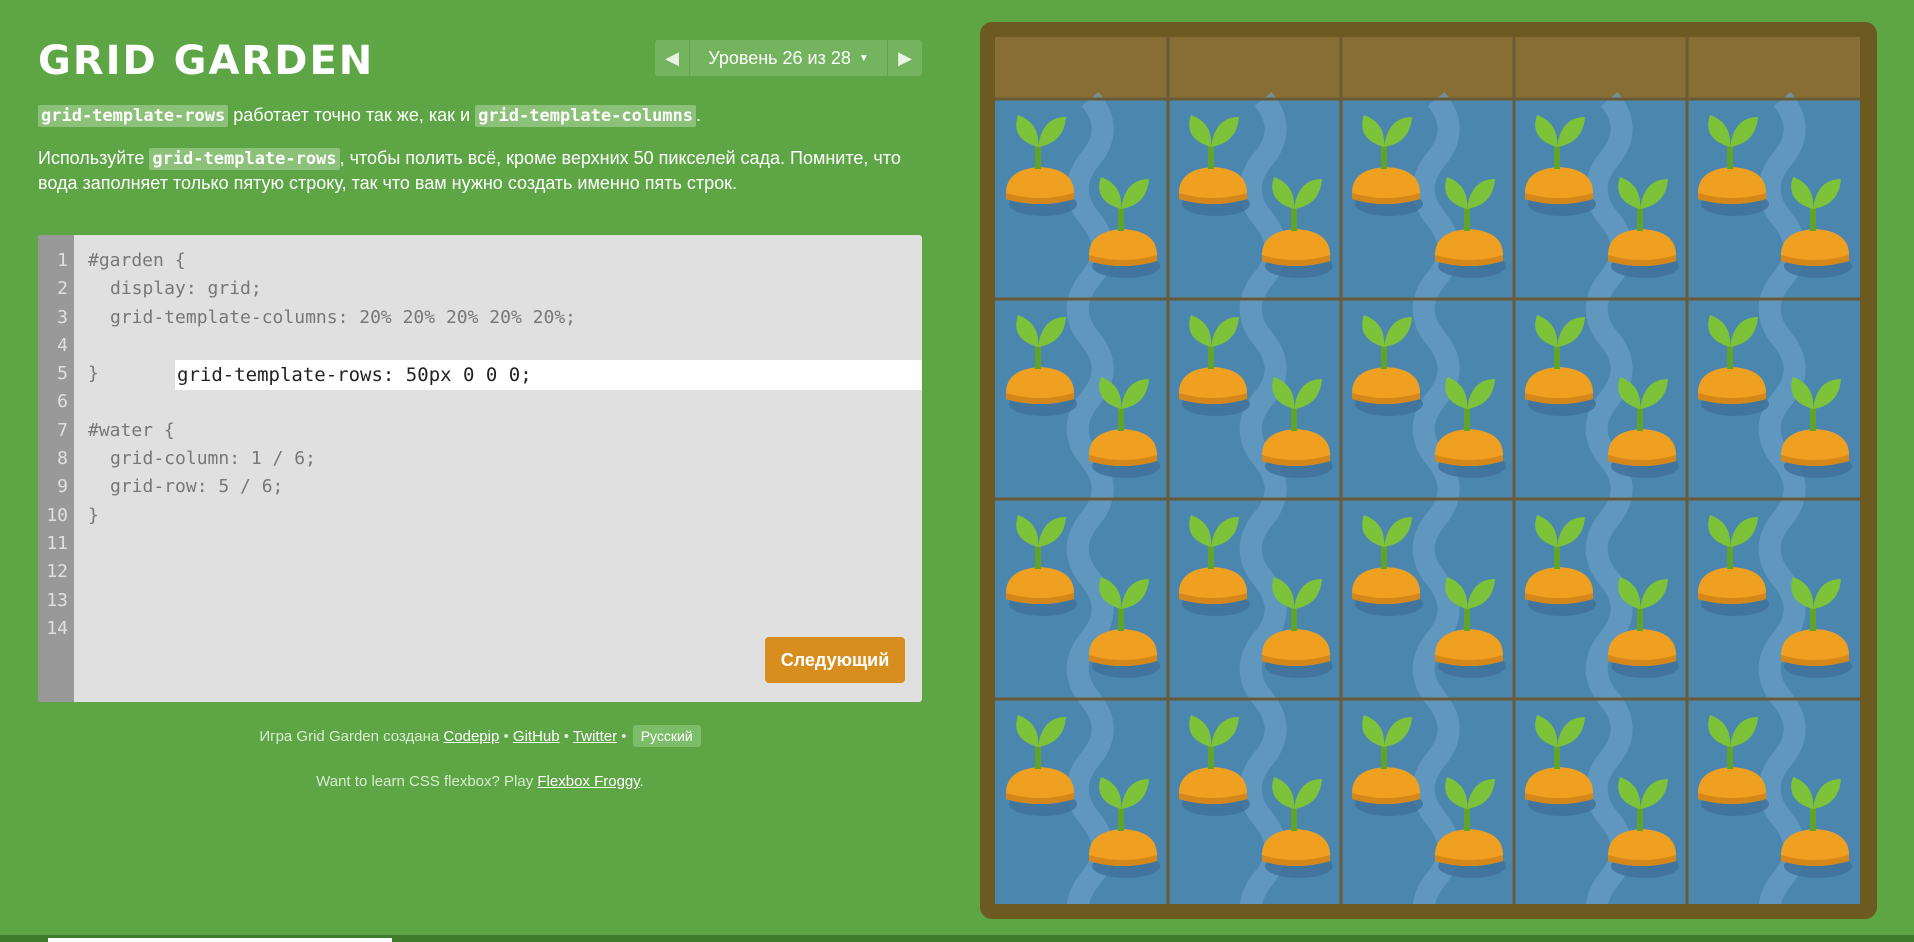  Describe the element at coordinates (57, 600) in the screenshot. I see `line-number: 13` at that location.